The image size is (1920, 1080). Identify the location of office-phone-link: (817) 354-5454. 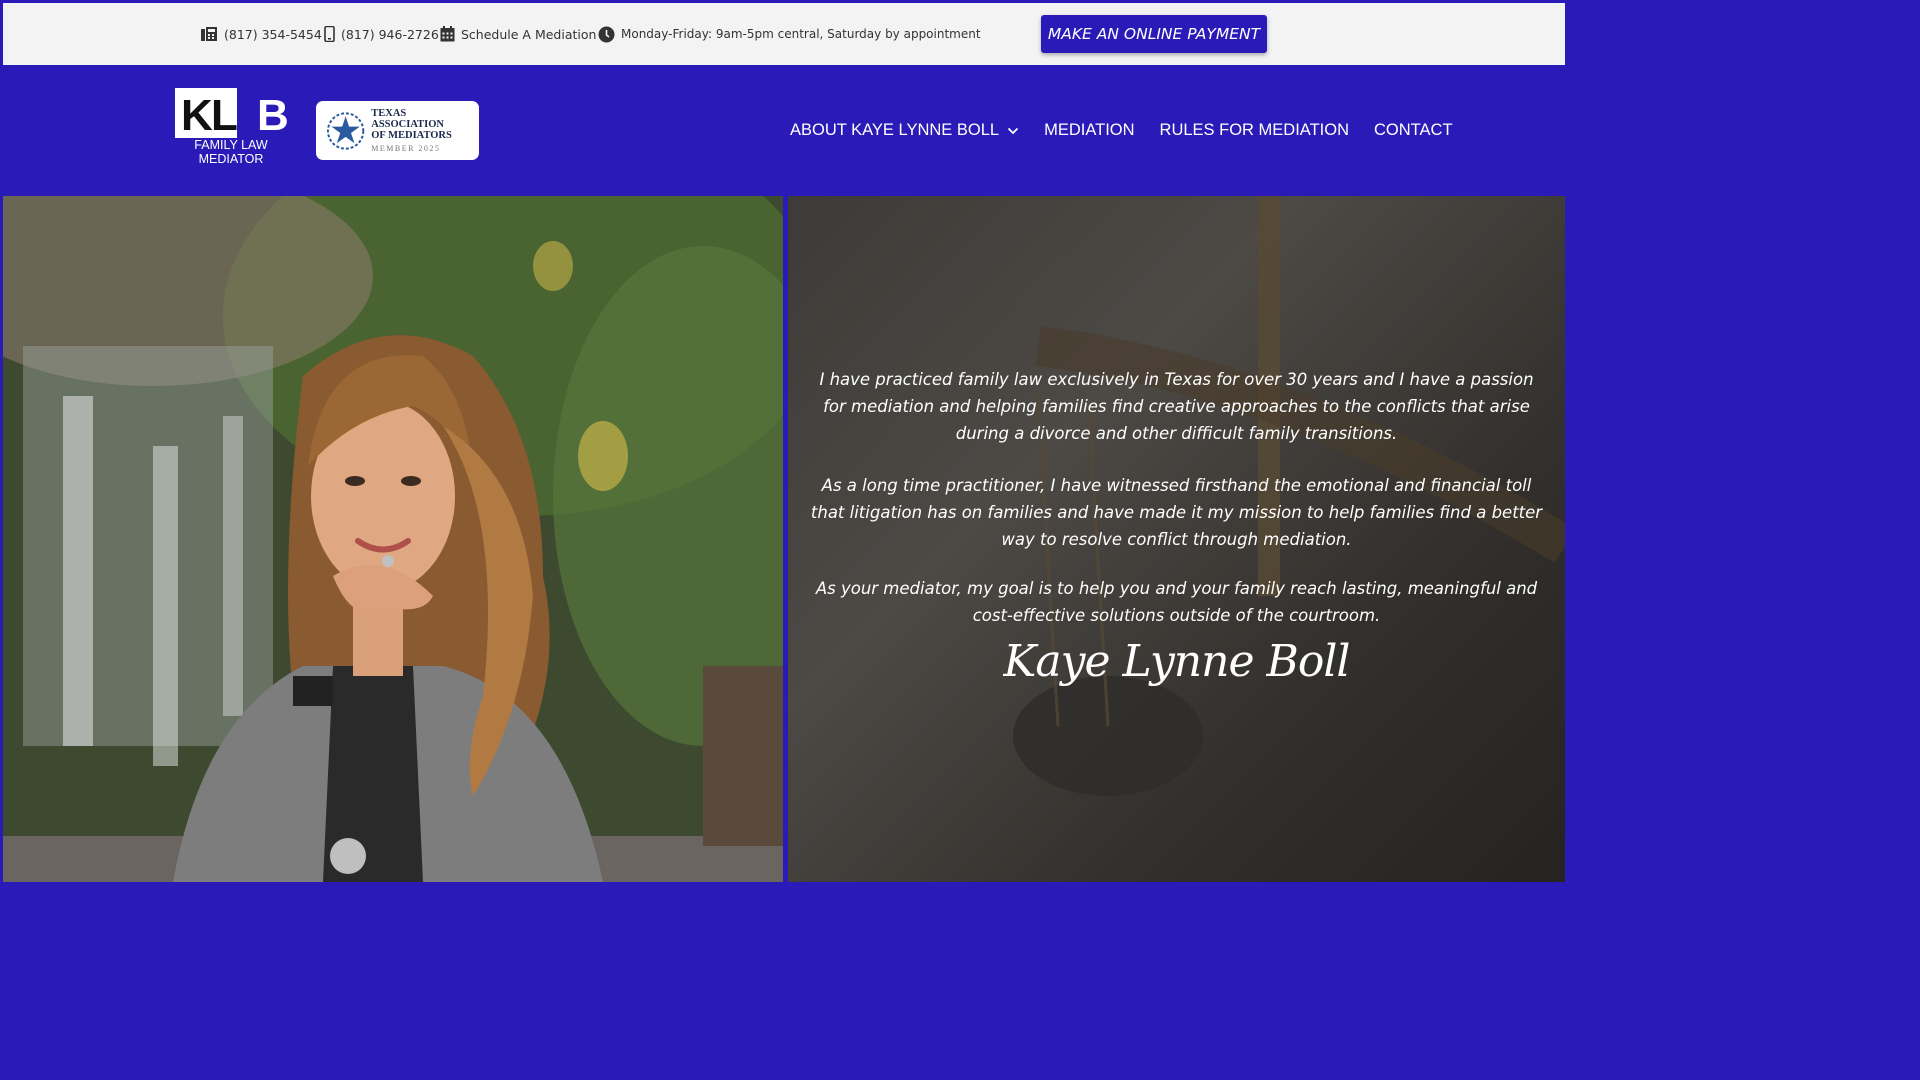
(261, 34).